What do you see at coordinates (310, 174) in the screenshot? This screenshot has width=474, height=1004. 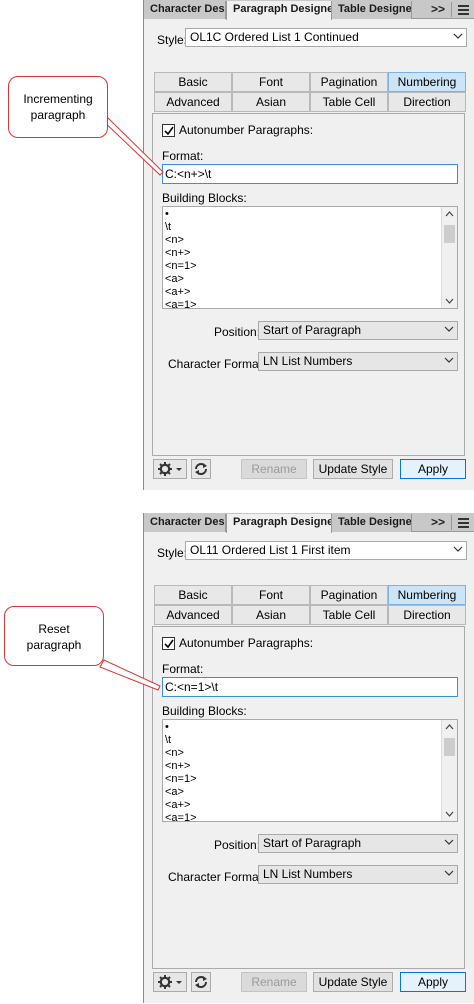 I see `format-input: C:<n+>\t` at bounding box center [310, 174].